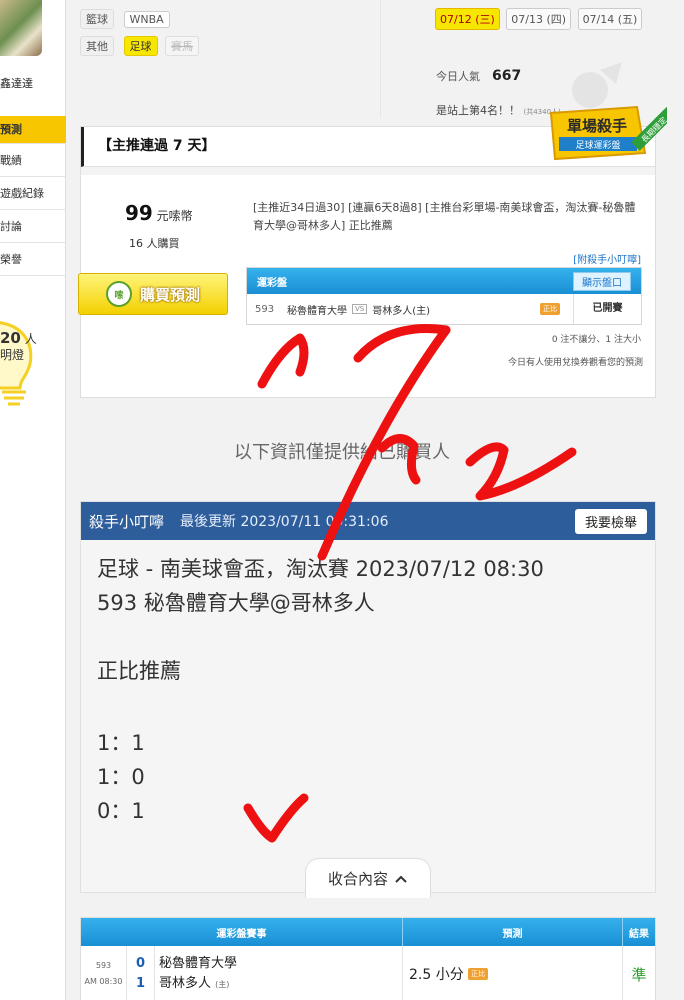  What do you see at coordinates (159, 213) in the screenshot?
I see `price: 99 元嗦幣` at bounding box center [159, 213].